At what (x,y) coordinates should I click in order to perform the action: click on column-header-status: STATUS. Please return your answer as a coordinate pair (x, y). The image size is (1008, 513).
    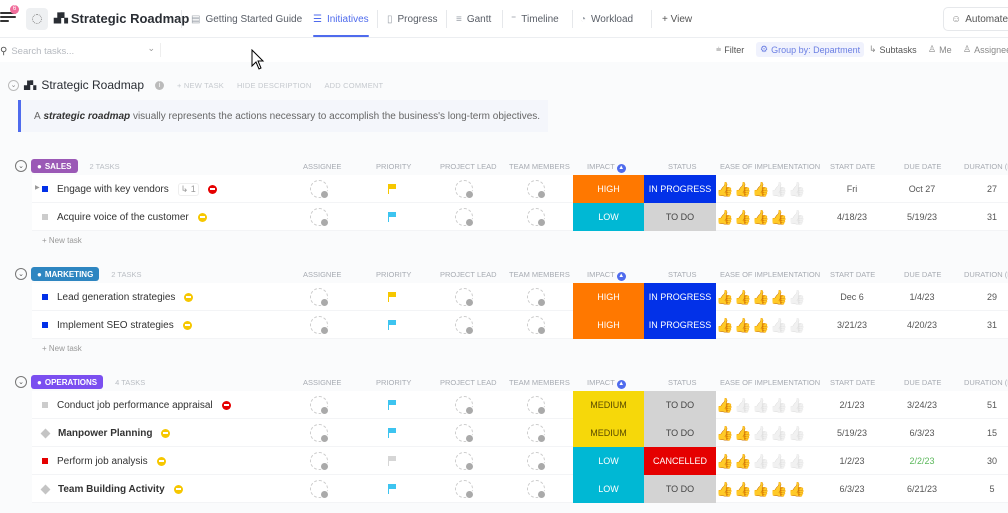
    Looking at the image, I should click on (682, 382).